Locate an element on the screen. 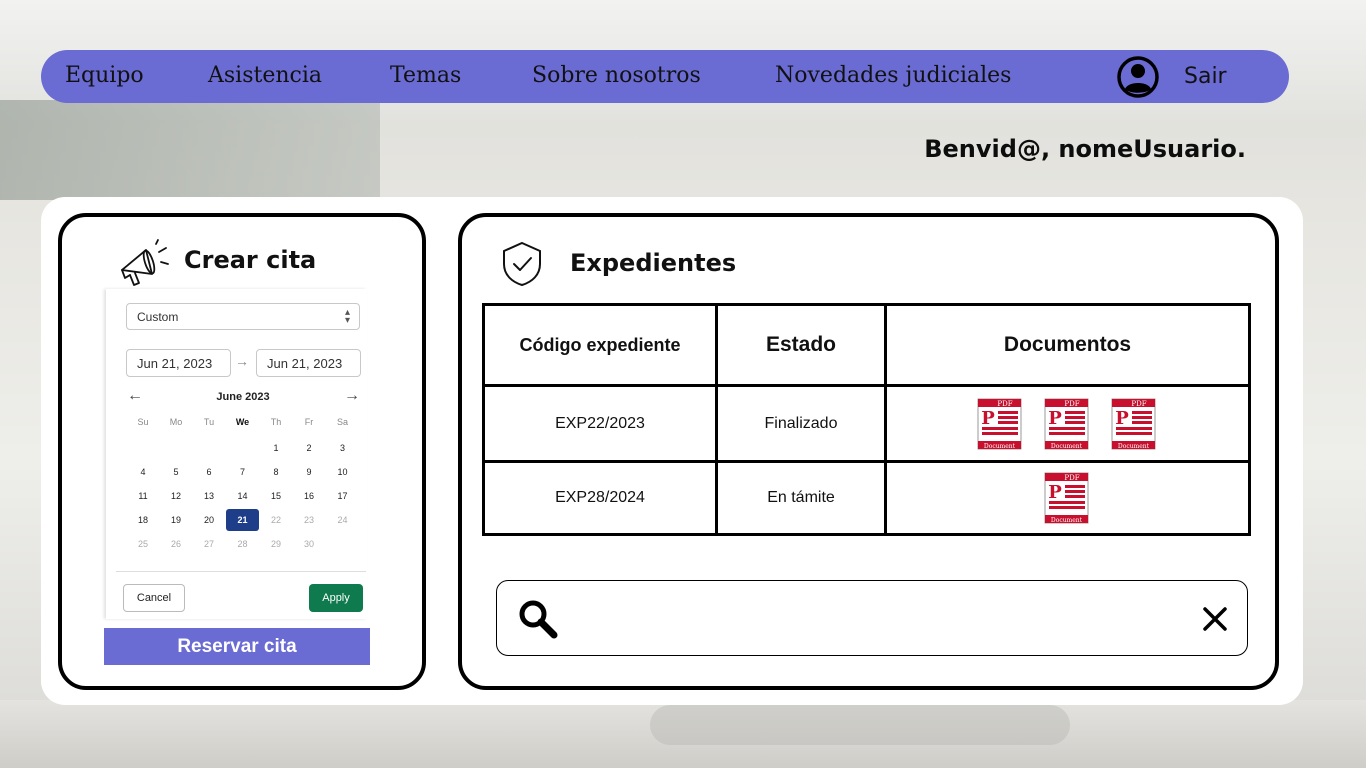  reserve-appointment-button: Reservar cita is located at coordinates (237, 646).